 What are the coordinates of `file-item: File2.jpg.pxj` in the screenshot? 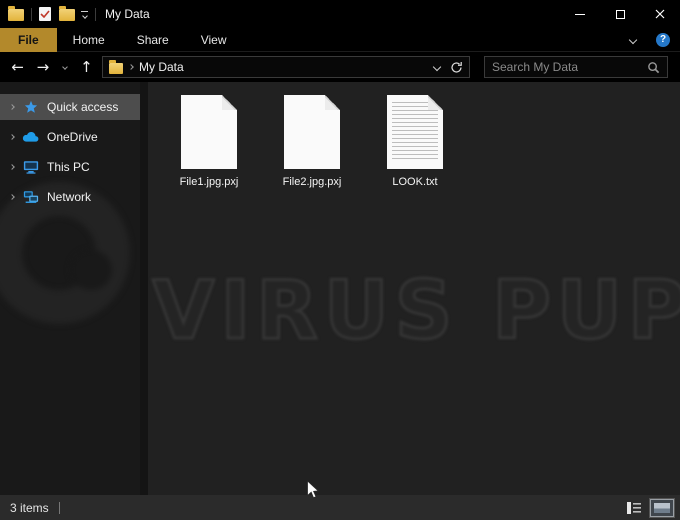 It's located at (312, 141).